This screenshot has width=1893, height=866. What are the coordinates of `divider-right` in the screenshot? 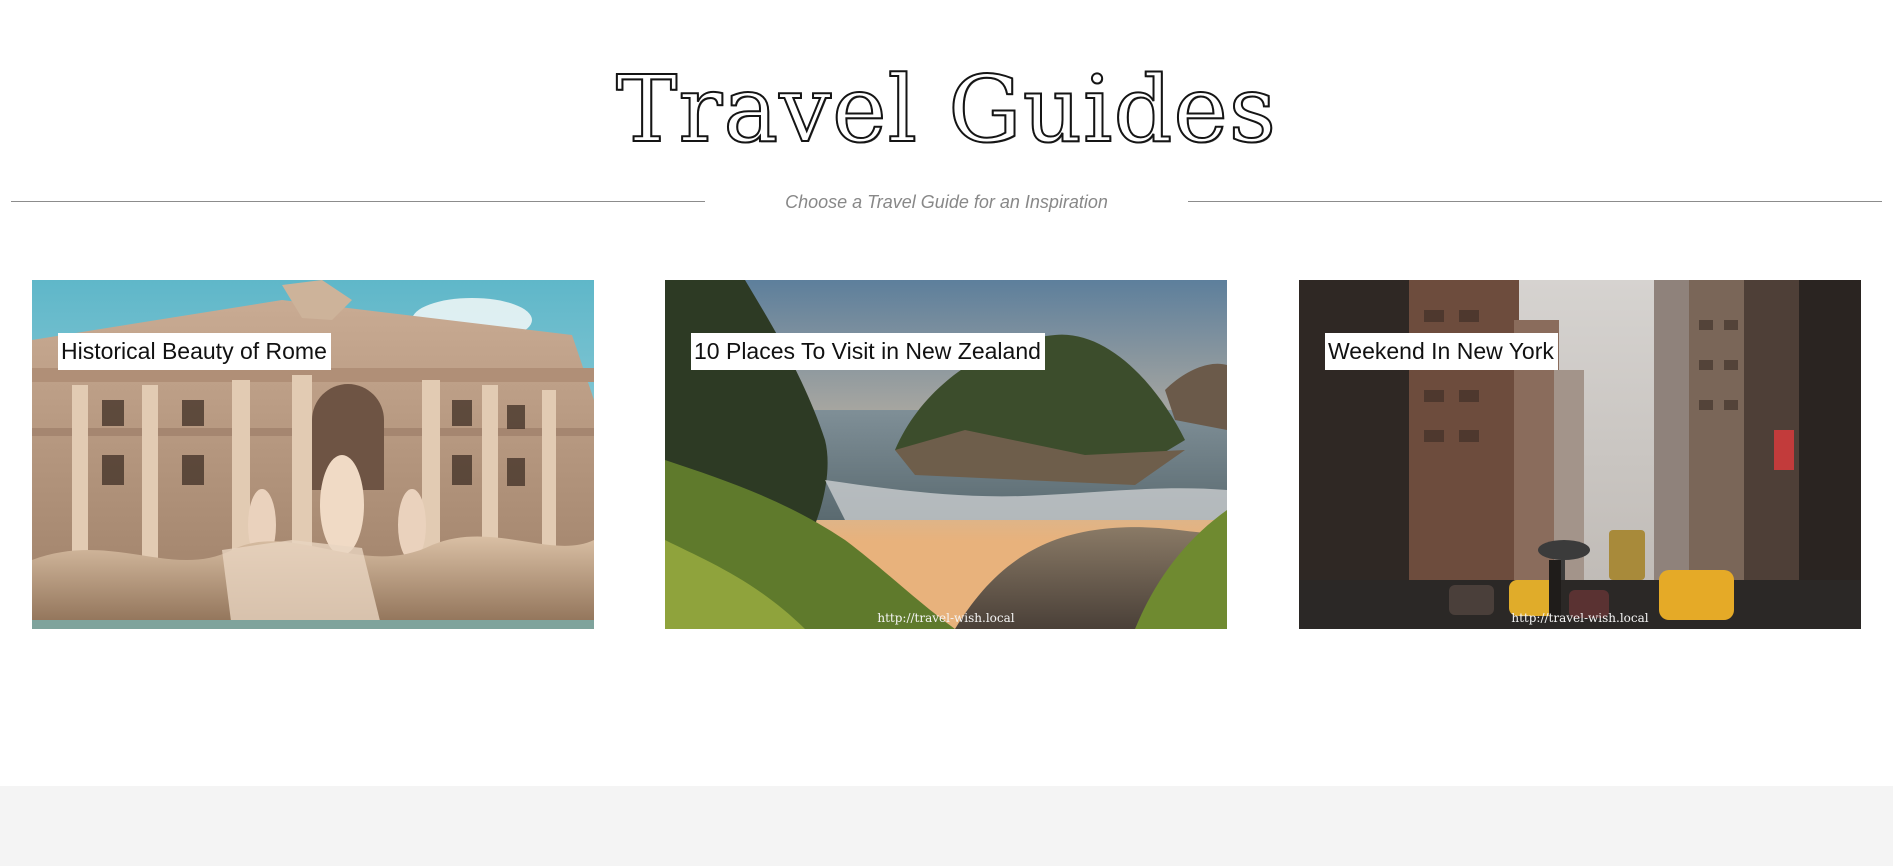 It's located at (1535, 201).